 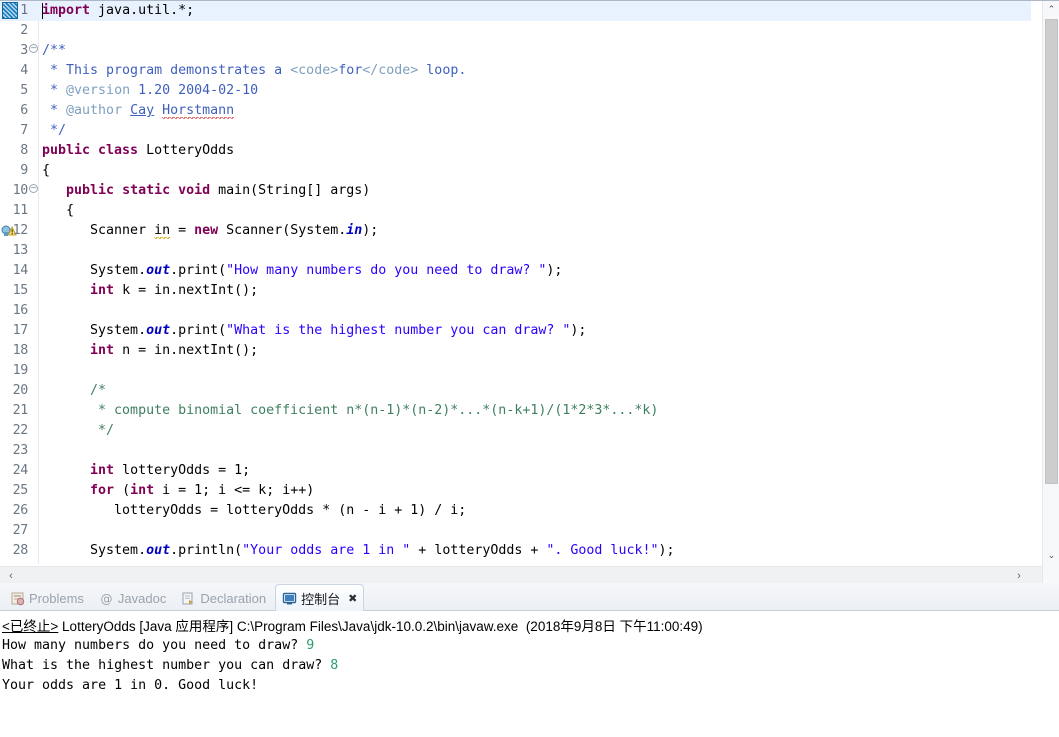 I want to click on console-output-line: How many numbers do you need to draw? 9, so click(x=170, y=646).